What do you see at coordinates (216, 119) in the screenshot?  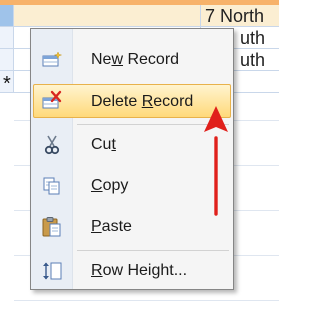 I see `arrow-head` at bounding box center [216, 119].